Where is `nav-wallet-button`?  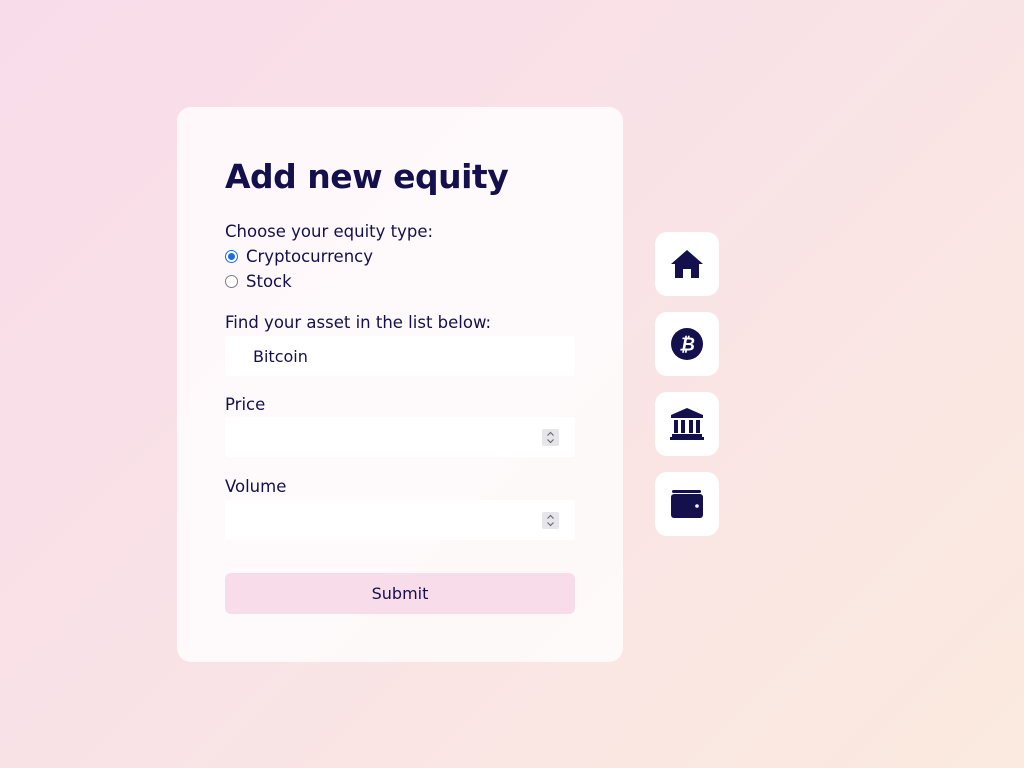 nav-wallet-button is located at coordinates (687, 504).